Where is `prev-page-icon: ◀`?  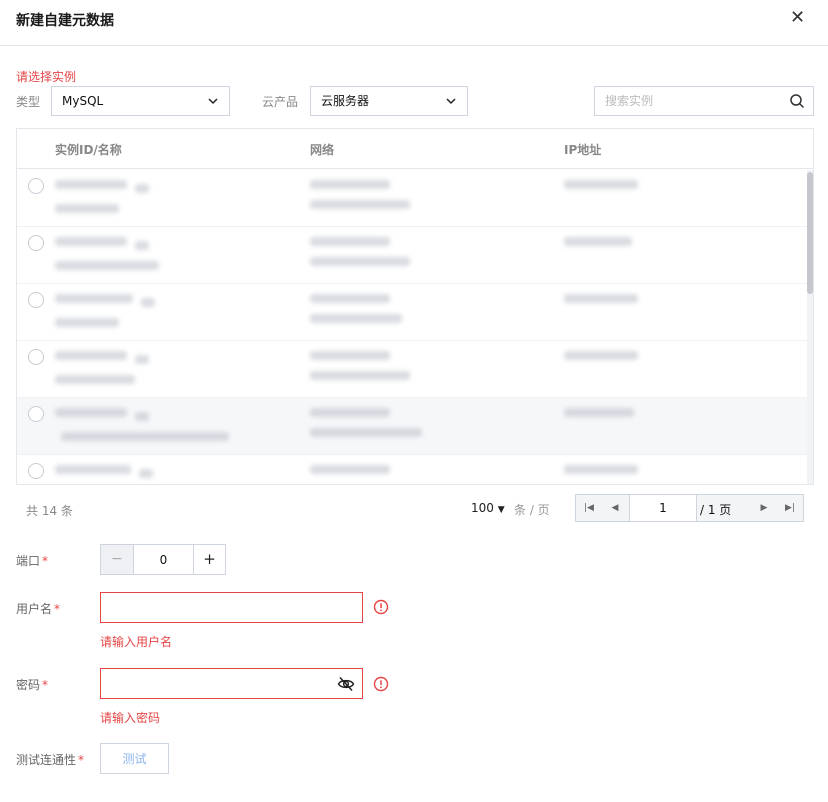 prev-page-icon: ◀ is located at coordinates (615, 508).